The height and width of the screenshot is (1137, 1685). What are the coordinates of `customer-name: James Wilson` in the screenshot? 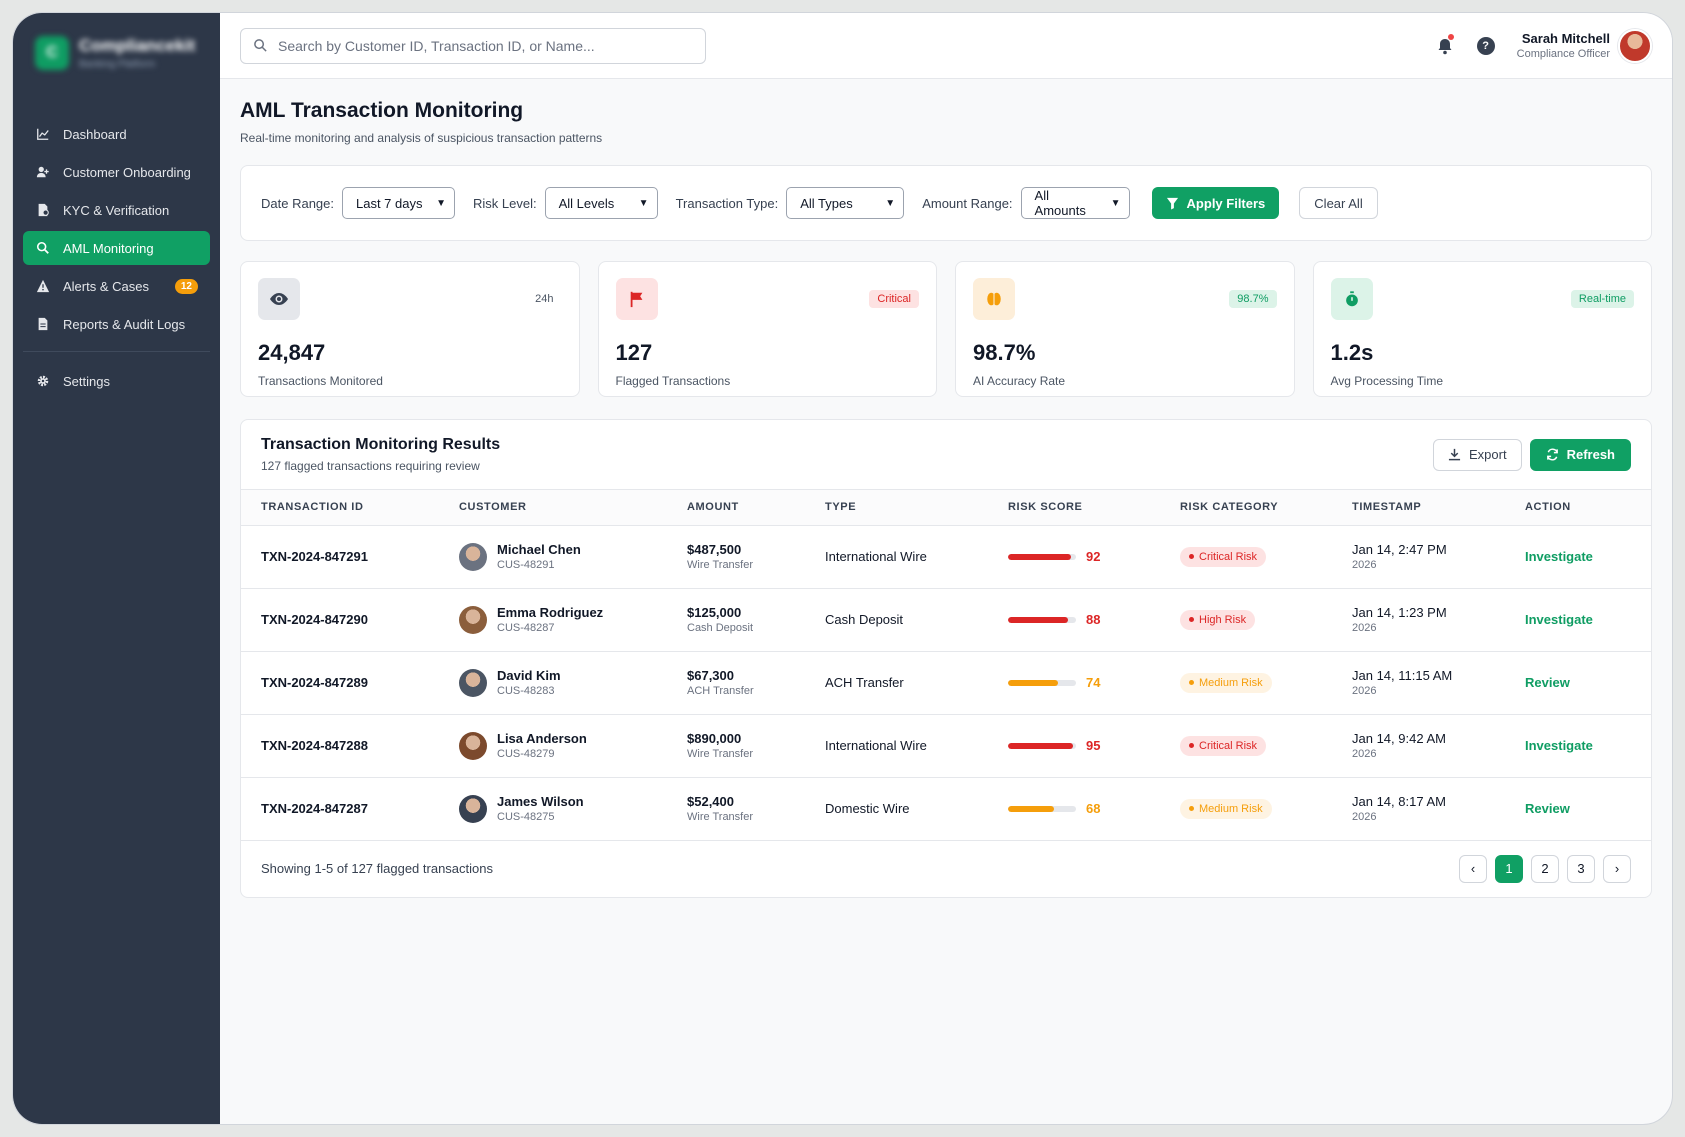 It's located at (540, 801).